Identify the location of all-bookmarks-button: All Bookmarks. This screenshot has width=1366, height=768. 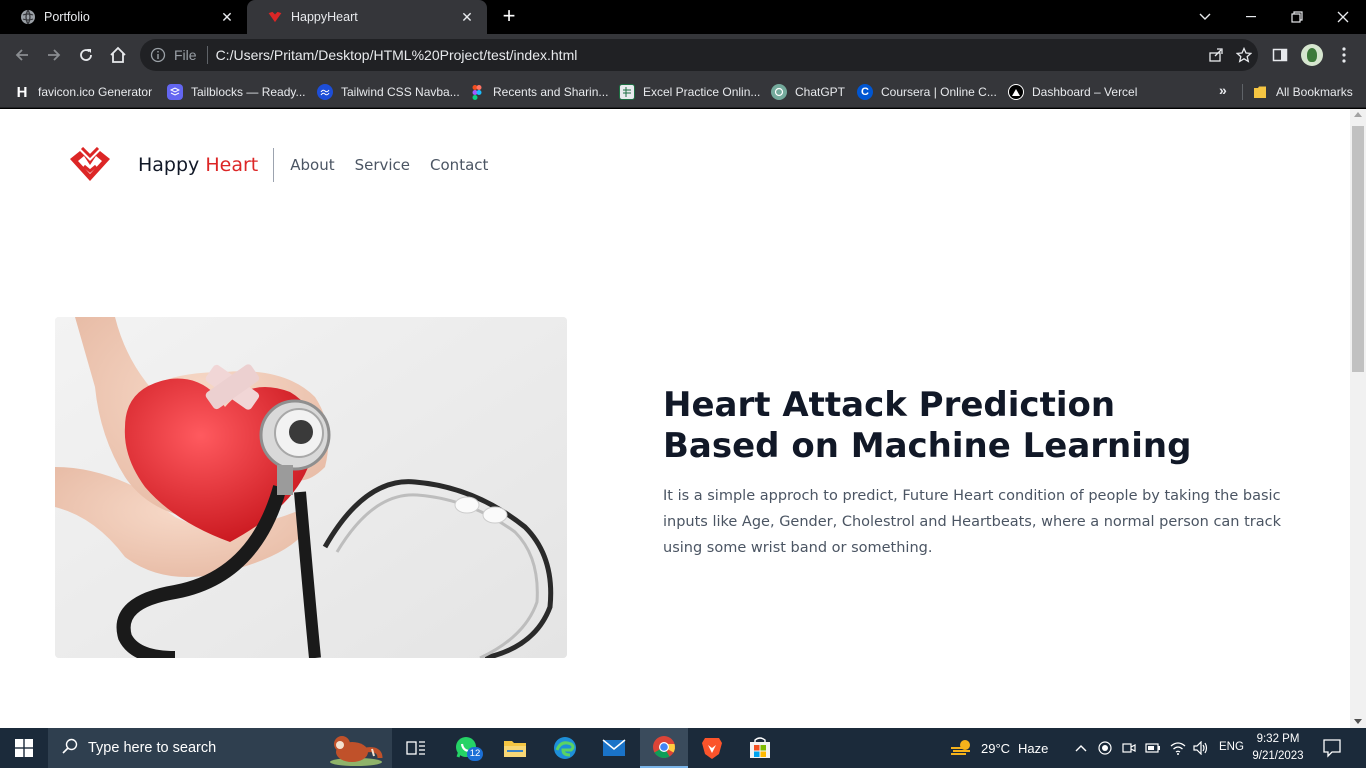
(1302, 92).